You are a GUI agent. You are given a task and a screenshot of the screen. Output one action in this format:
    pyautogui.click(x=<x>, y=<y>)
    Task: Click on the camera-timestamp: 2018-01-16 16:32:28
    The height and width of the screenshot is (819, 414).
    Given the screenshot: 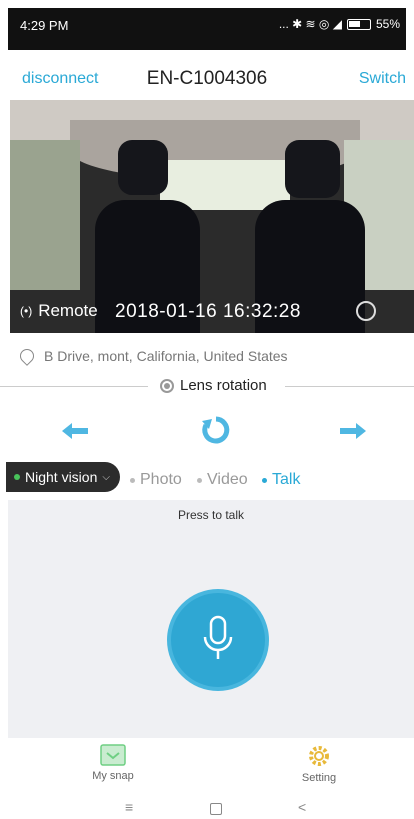 What is the action you would take?
    pyautogui.click(x=208, y=311)
    